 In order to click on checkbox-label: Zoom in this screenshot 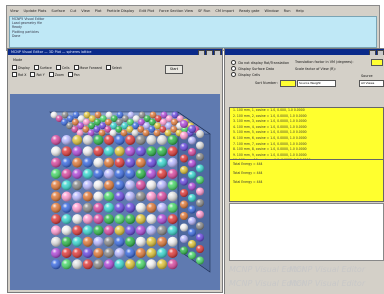, I will do `click(59, 74)`.